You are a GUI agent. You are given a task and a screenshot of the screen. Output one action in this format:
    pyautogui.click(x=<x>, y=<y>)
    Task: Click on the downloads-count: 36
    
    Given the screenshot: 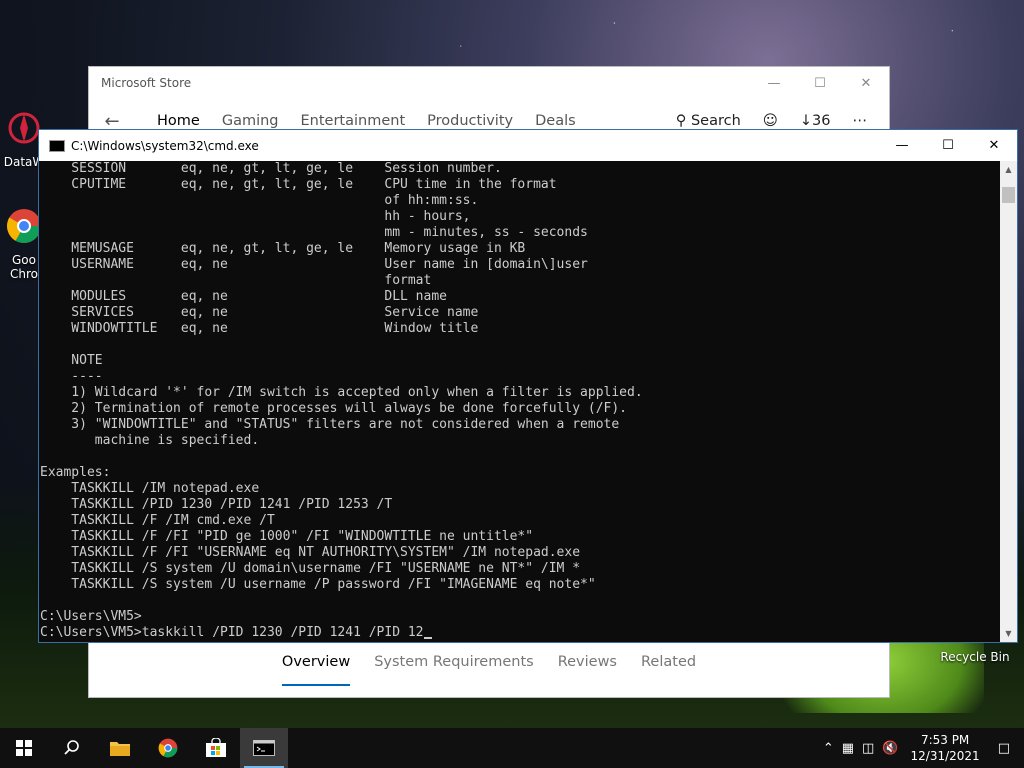 What is the action you would take?
    pyautogui.click(x=821, y=121)
    